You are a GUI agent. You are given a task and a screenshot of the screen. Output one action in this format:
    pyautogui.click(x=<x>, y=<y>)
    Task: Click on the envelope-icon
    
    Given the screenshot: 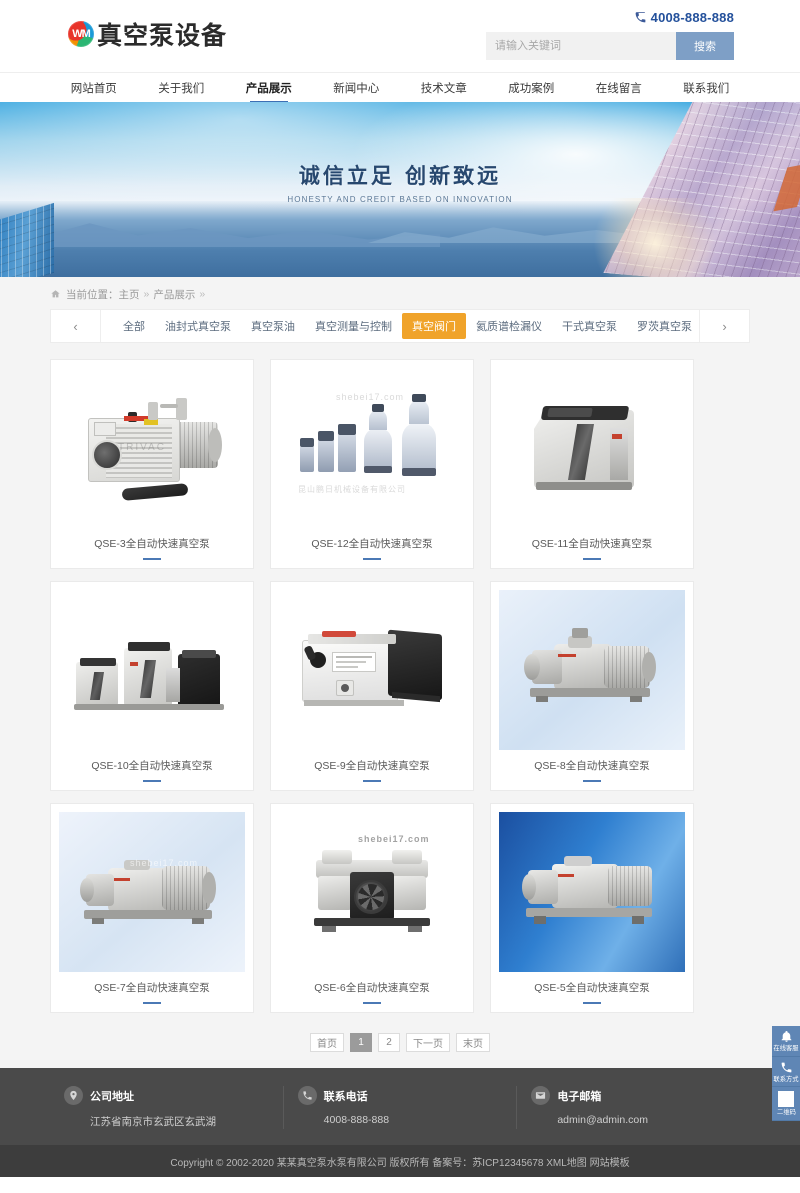 What is the action you would take?
    pyautogui.click(x=541, y=1095)
    